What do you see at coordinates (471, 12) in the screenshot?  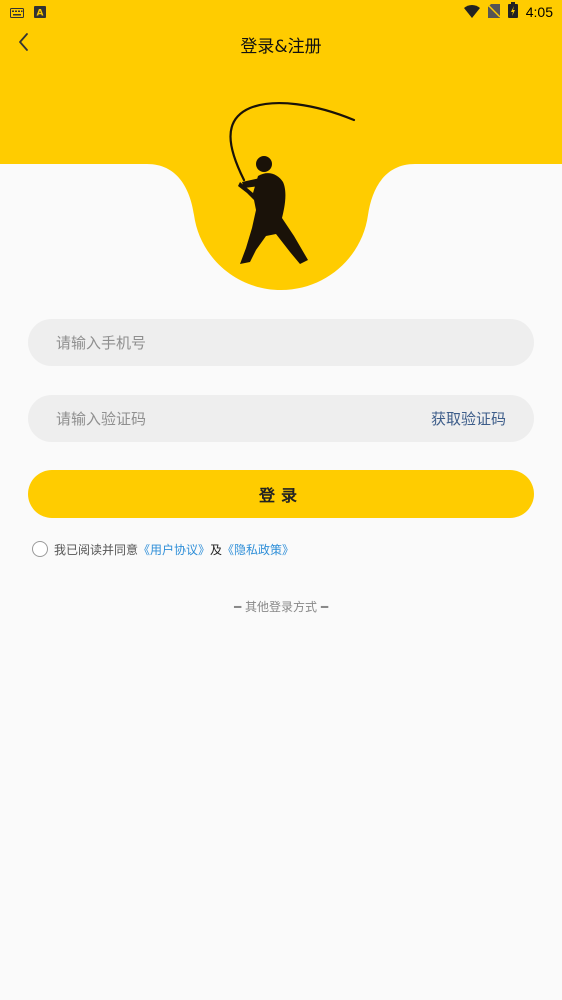 I see `wifi-icon` at bounding box center [471, 12].